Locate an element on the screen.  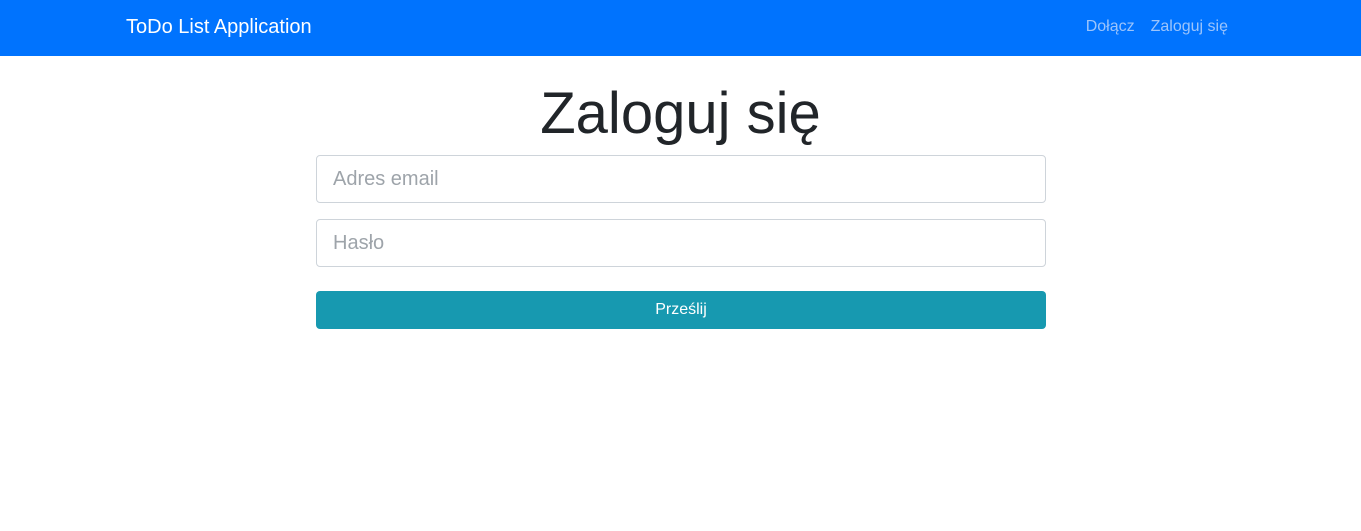
navbar: ToDo List Application Dołącz Zaloguj się is located at coordinates (680, 28).